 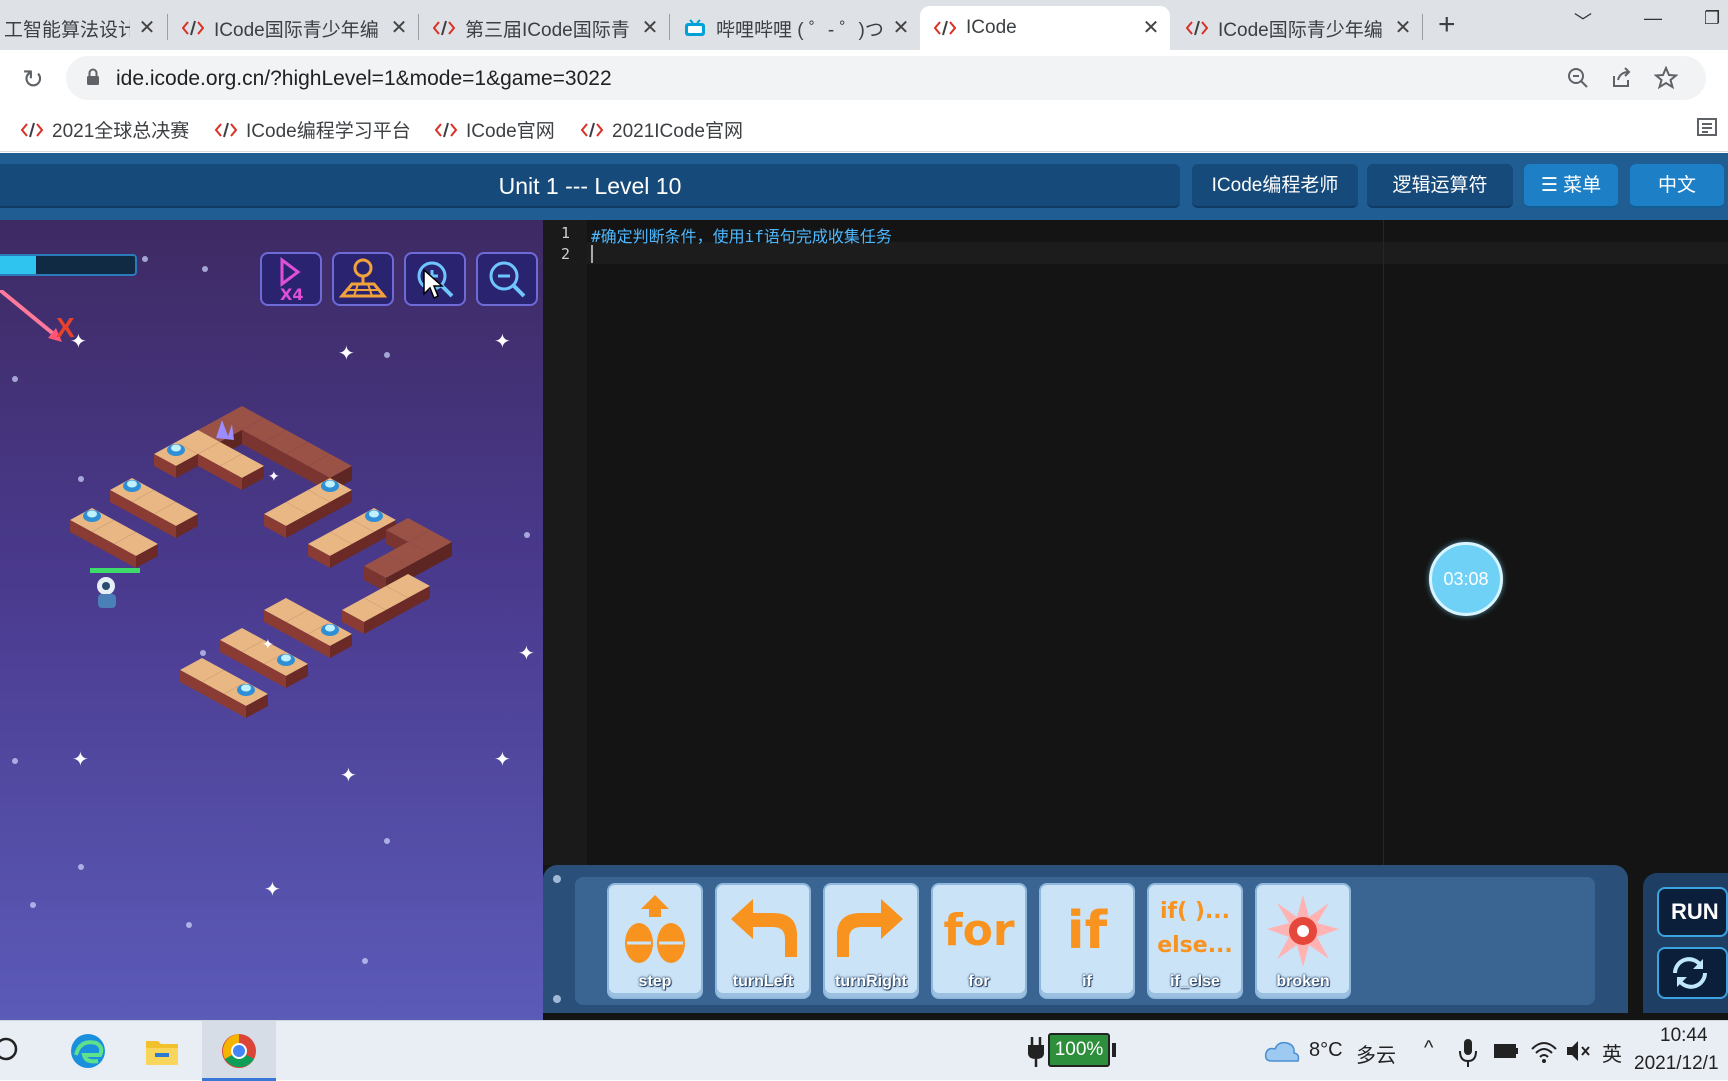 What do you see at coordinates (433, 284) in the screenshot?
I see `mouse-cursor-icon` at bounding box center [433, 284].